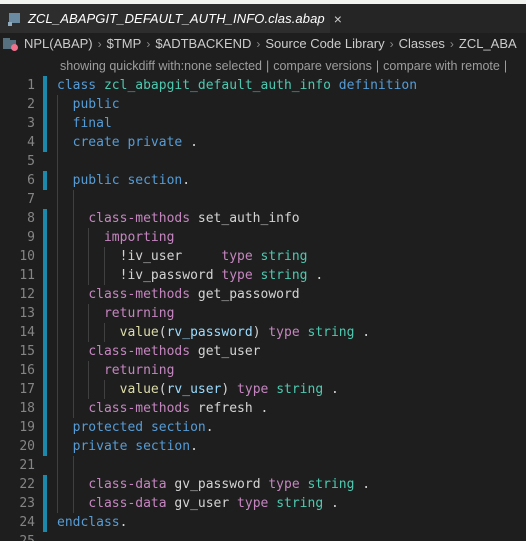  I want to click on code-token: create, so click(96, 142).